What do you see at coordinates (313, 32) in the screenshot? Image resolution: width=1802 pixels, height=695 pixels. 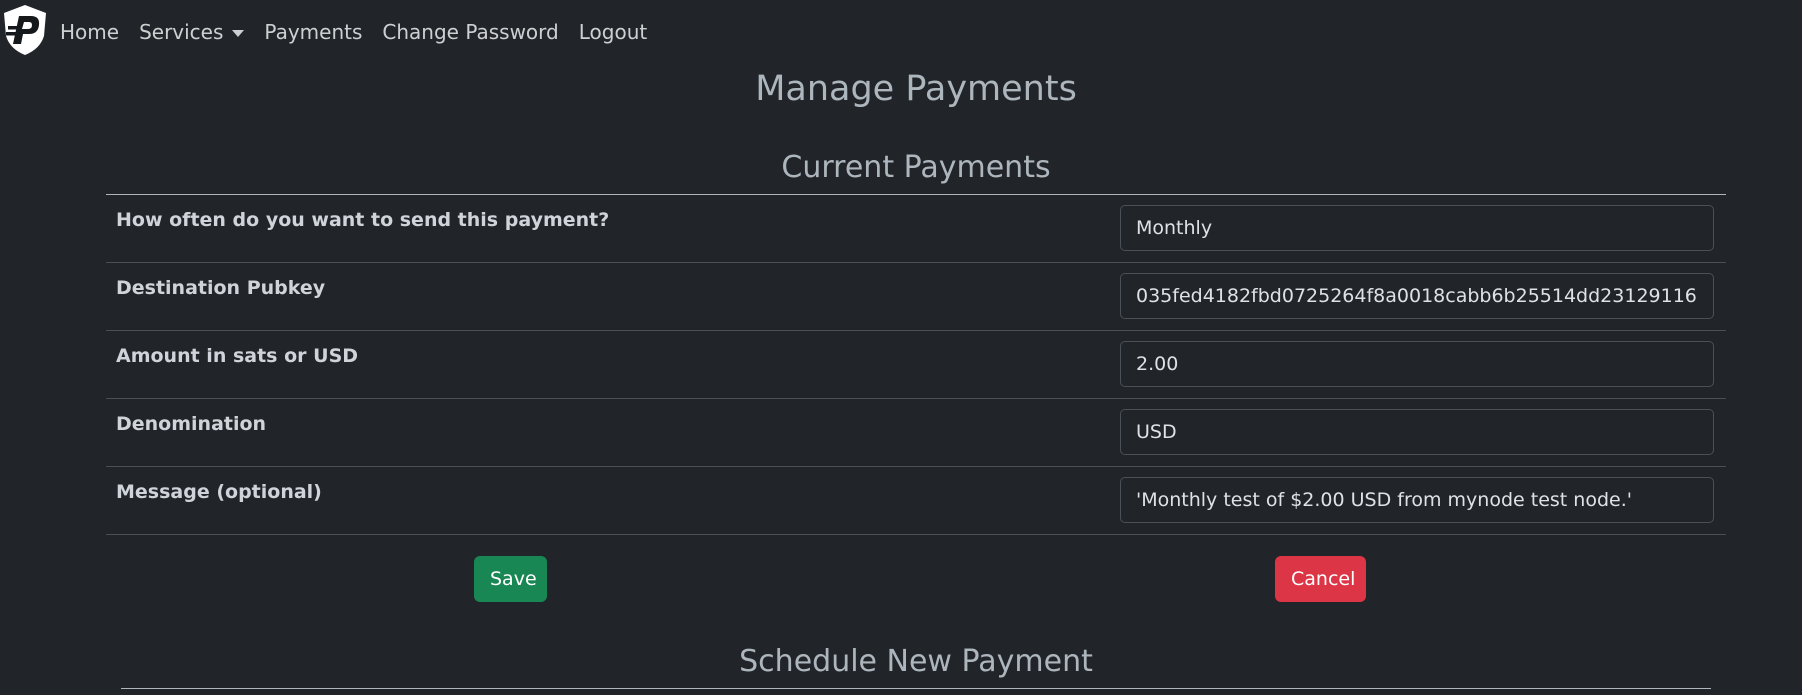 I see `nav-payments-link: Payments` at bounding box center [313, 32].